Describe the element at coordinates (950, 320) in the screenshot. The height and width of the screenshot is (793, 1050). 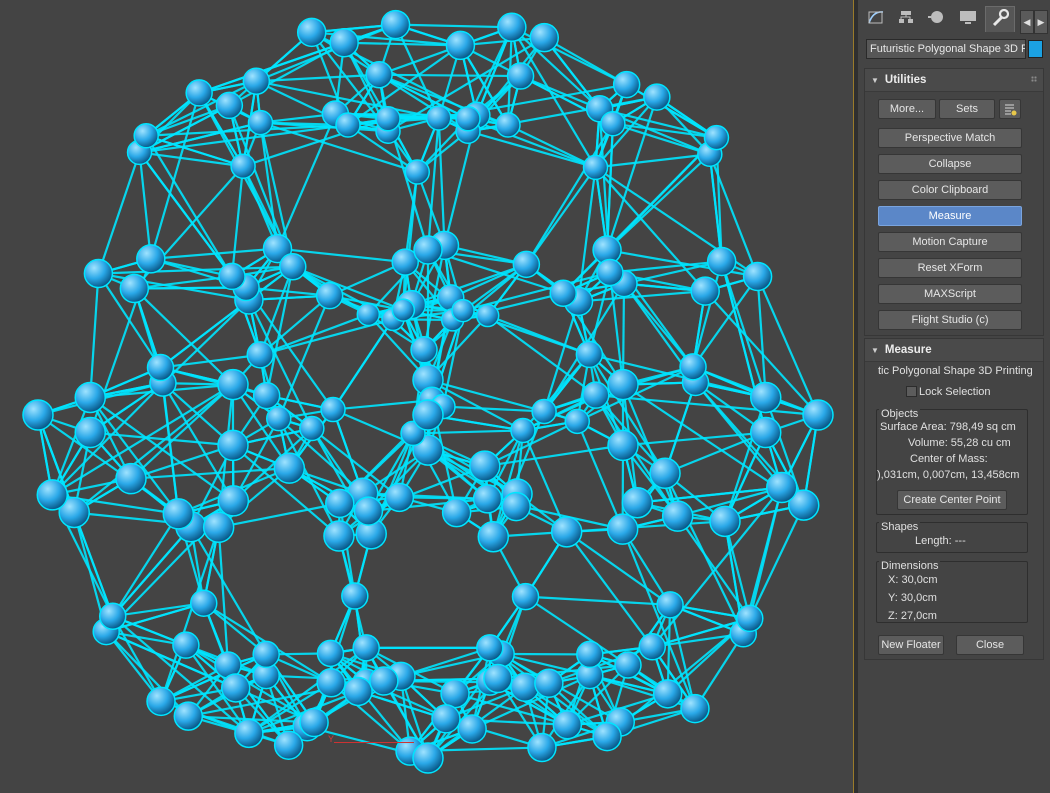
I see `utility-button-flight-studio-c: Flight Studio (c)` at that location.